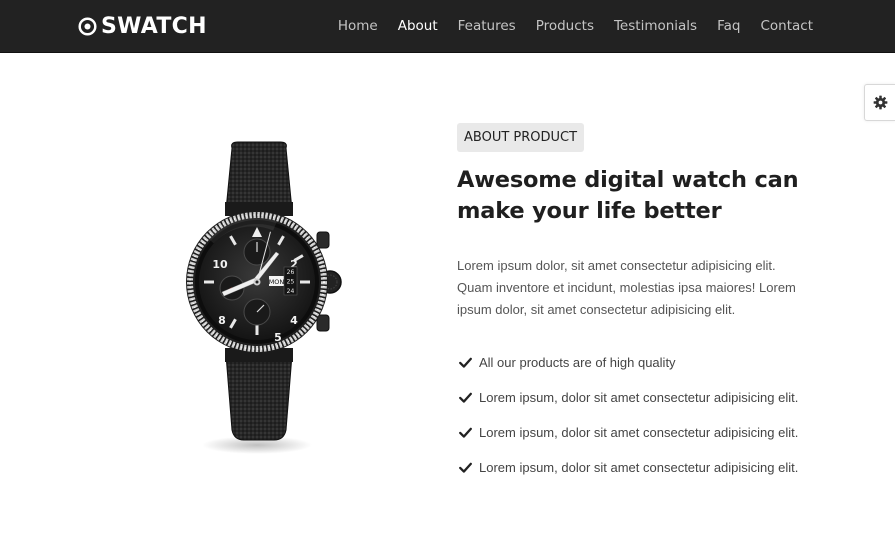  What do you see at coordinates (294, 320) in the screenshot?
I see `svg-text: 4` at bounding box center [294, 320].